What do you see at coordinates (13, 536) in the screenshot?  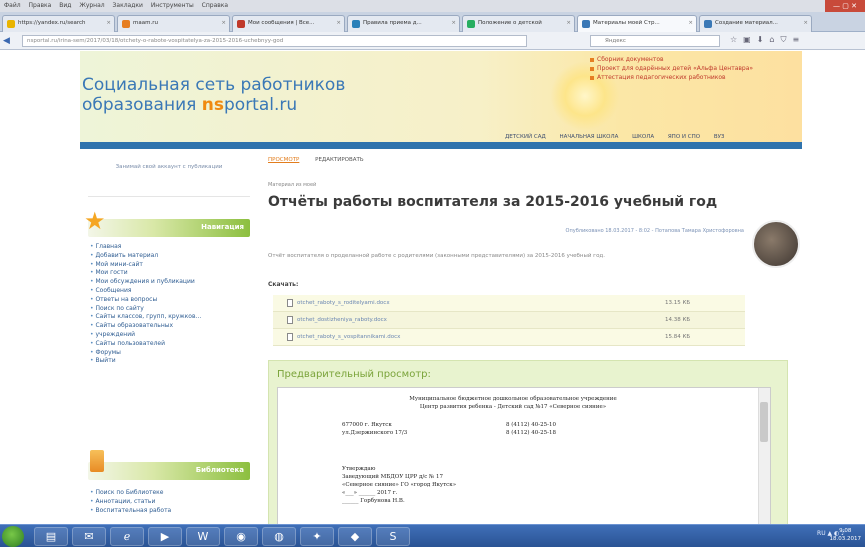 I see `start-button` at bounding box center [13, 536].